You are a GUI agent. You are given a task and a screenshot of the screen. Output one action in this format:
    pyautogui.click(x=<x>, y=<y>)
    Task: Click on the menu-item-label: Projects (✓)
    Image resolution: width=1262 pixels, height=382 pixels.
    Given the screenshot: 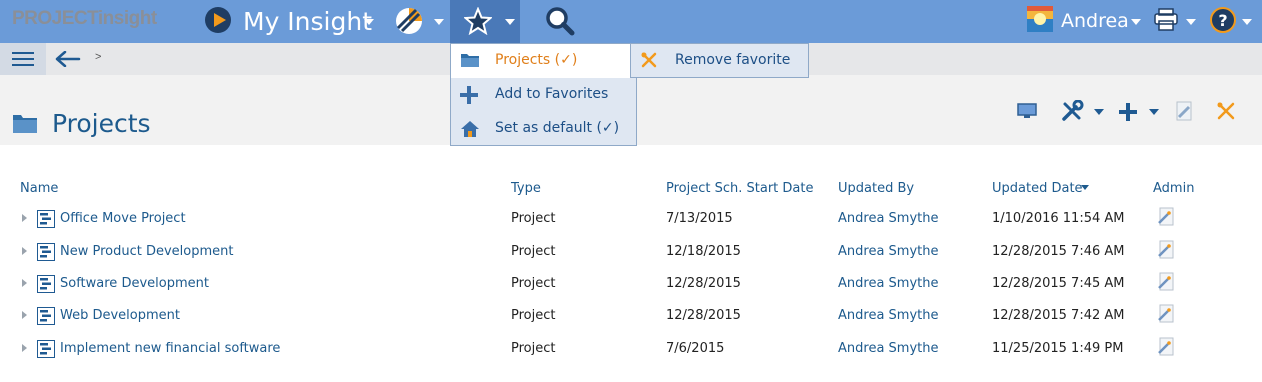 What is the action you would take?
    pyautogui.click(x=536, y=60)
    